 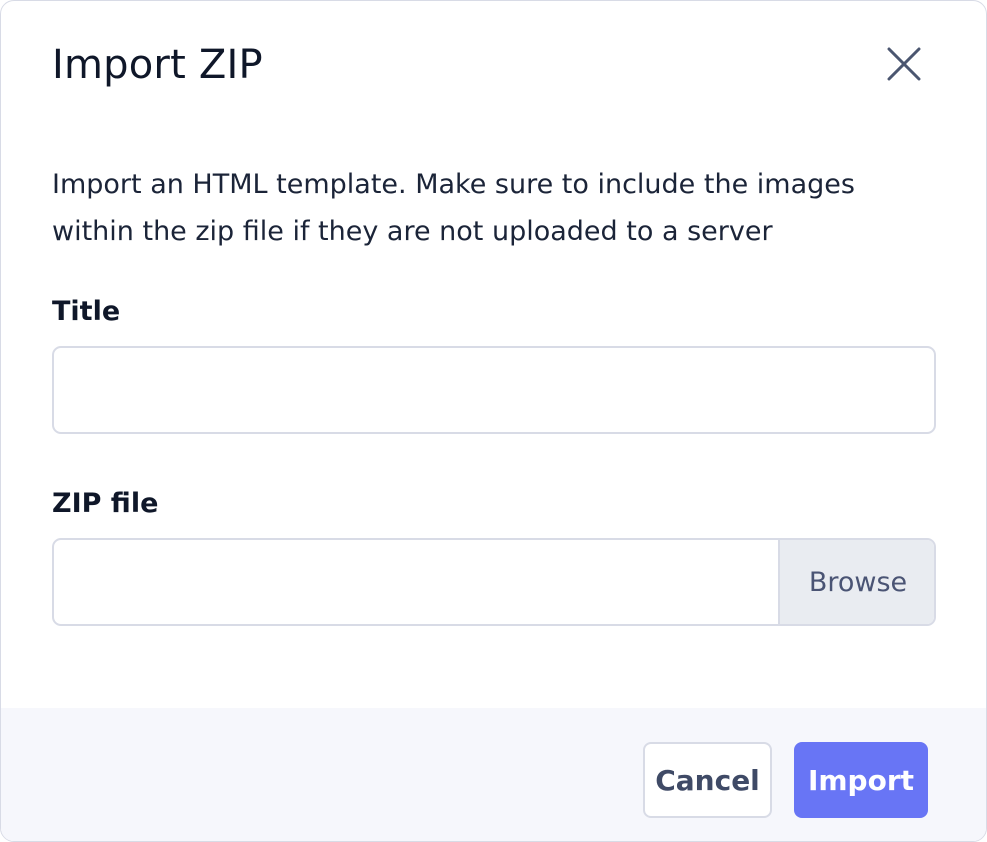 What do you see at coordinates (707, 780) in the screenshot?
I see `cancel-button: Cancel` at bounding box center [707, 780].